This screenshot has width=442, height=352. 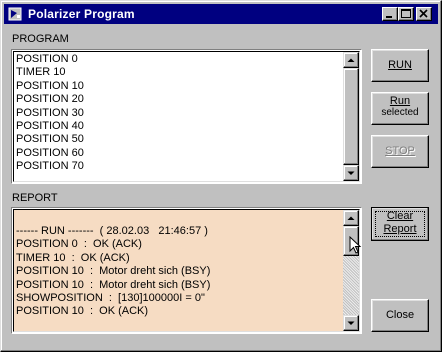 What do you see at coordinates (400, 224) in the screenshot?
I see `clear-report-button: Clear Report` at bounding box center [400, 224].